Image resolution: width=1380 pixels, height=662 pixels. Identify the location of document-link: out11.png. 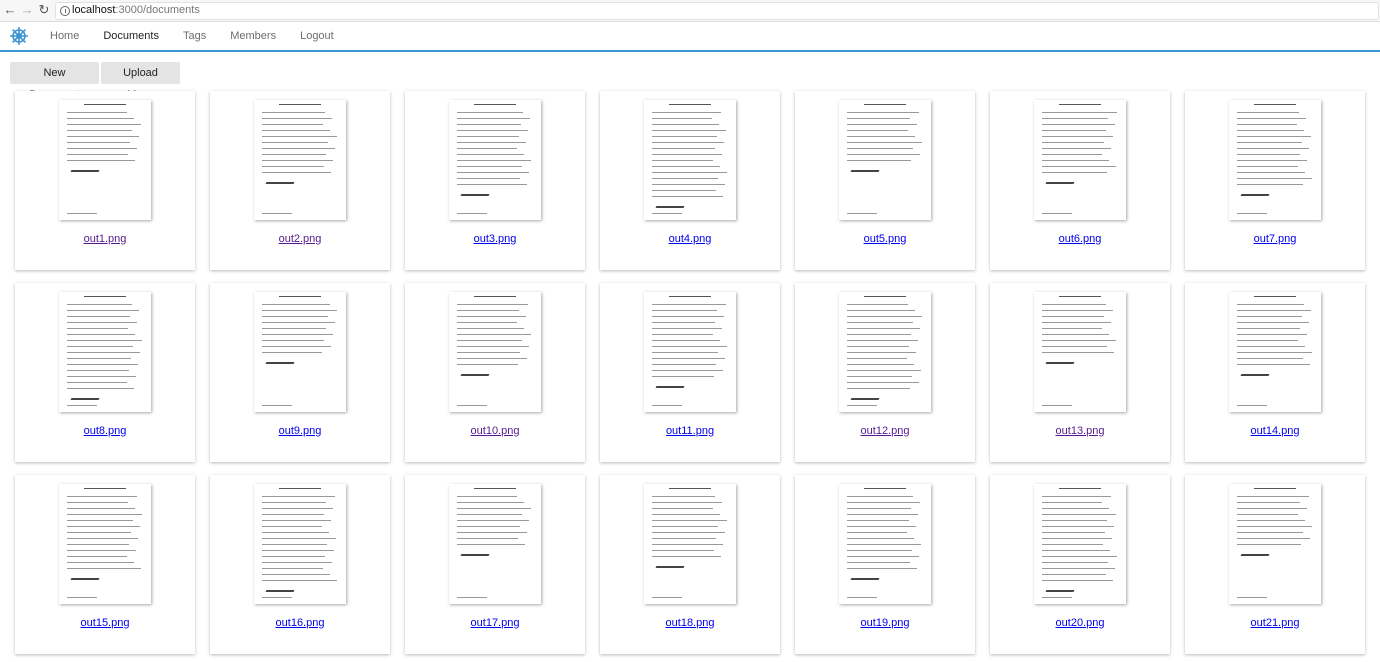
(690, 431).